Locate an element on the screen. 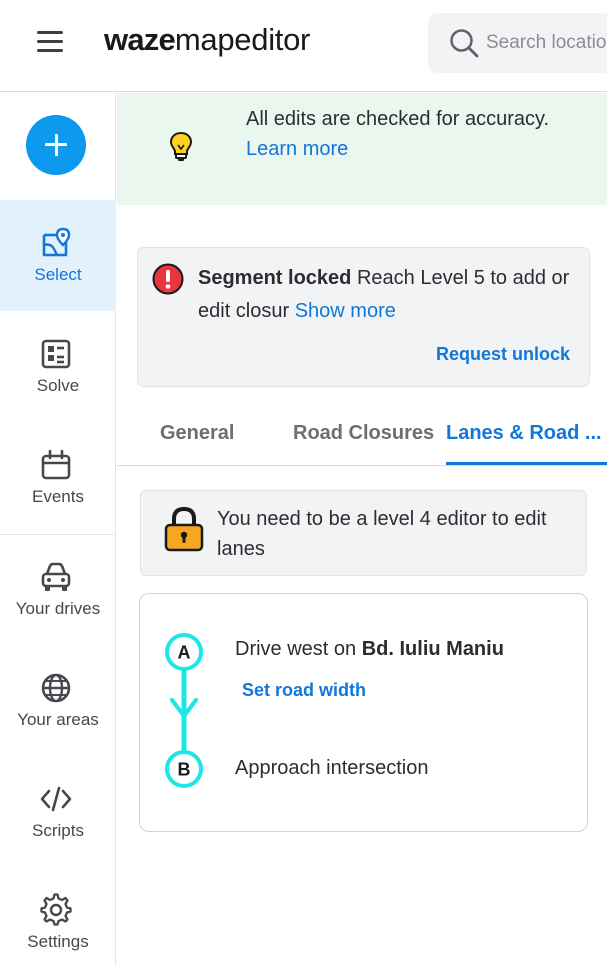 The image size is (607, 966). route-step-a: Drive west on Bd. Iuliu Maniu is located at coordinates (369, 649).